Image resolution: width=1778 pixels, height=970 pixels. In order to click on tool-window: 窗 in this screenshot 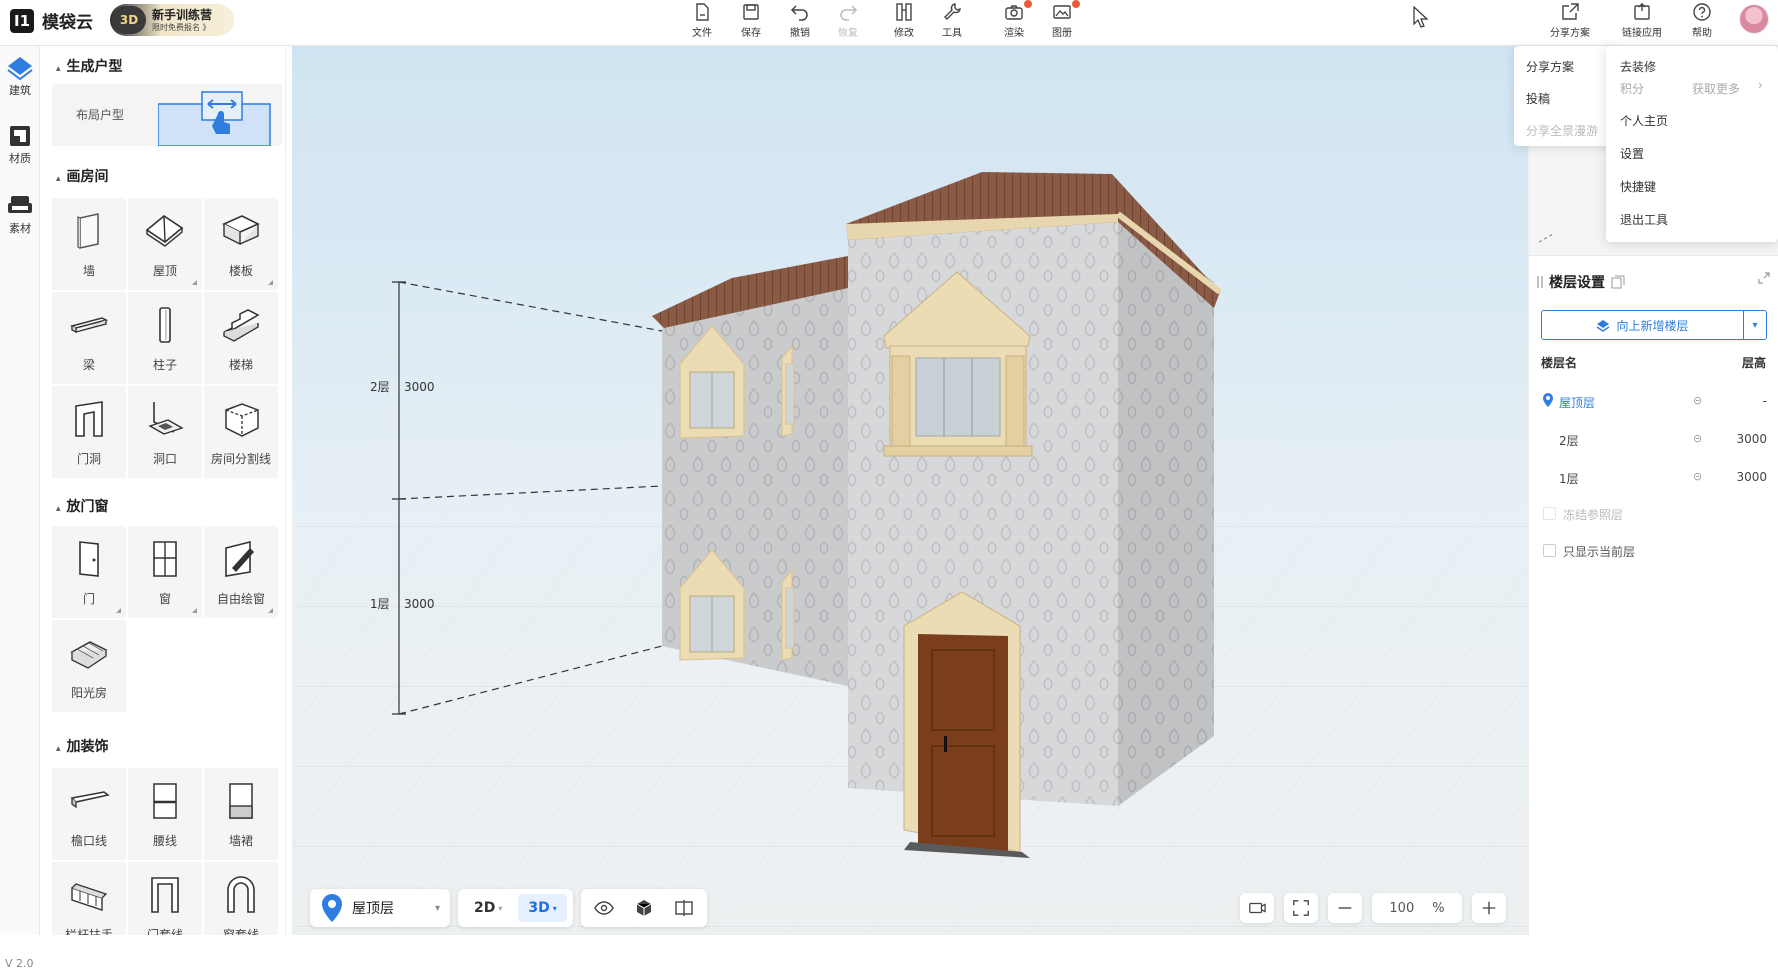, I will do `click(165, 572)`.